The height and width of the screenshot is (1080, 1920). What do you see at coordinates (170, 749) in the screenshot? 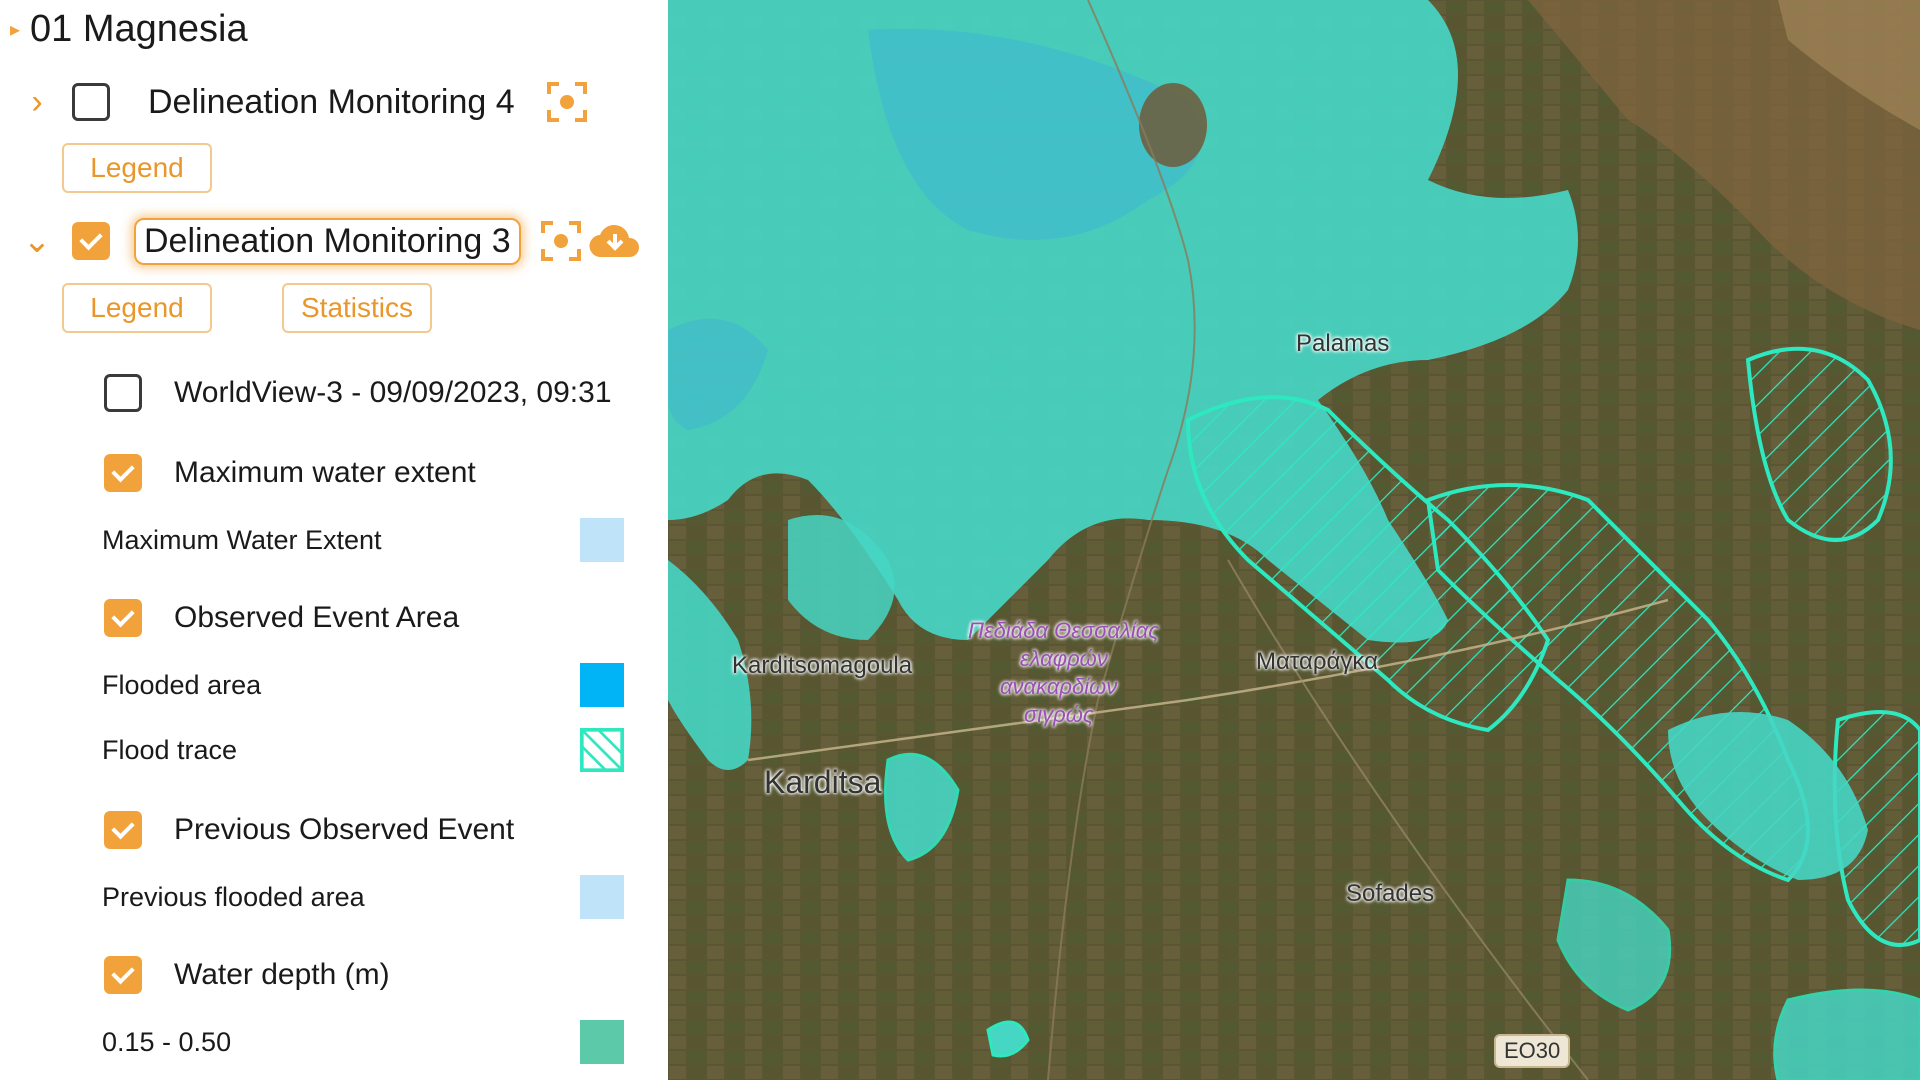
I see `legend-item-label: Flood trace` at bounding box center [170, 749].